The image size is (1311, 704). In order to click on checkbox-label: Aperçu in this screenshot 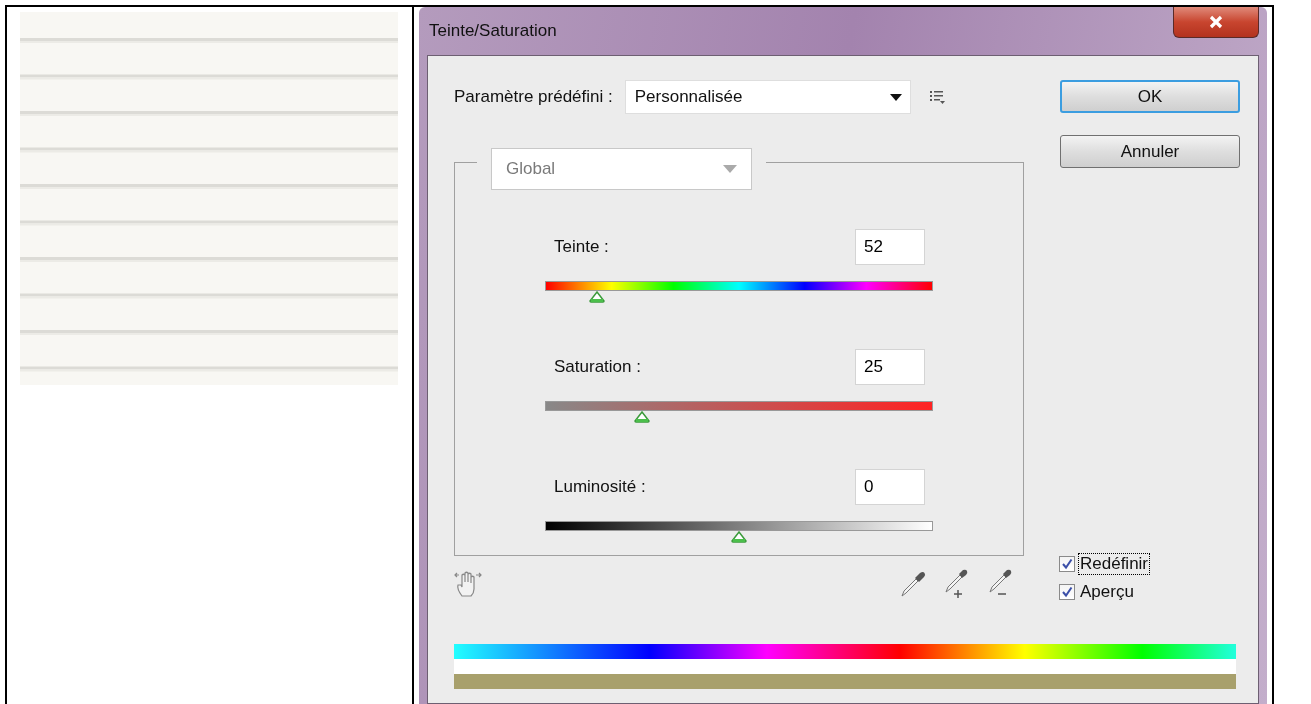, I will do `click(1107, 592)`.